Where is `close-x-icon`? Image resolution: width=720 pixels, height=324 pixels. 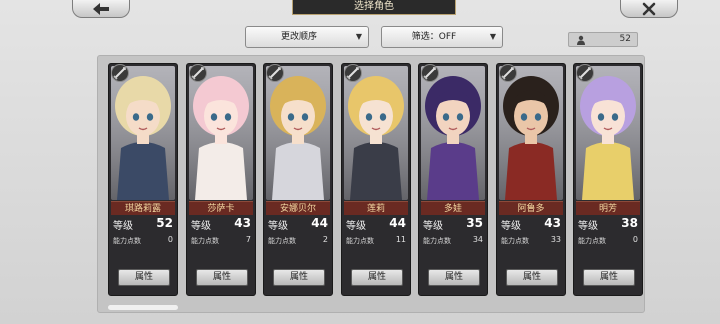
close-x-icon is located at coordinates (649, 9).